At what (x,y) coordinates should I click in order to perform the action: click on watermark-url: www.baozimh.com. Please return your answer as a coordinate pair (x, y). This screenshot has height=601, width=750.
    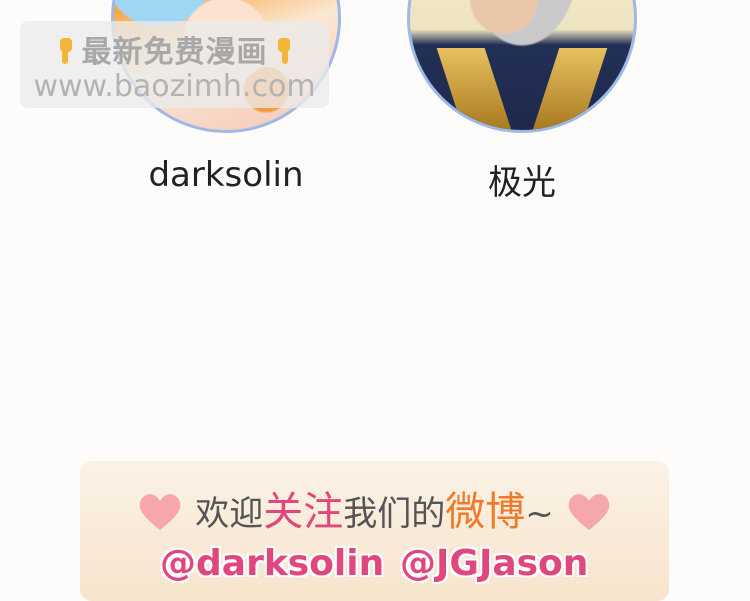
    Looking at the image, I should click on (174, 86).